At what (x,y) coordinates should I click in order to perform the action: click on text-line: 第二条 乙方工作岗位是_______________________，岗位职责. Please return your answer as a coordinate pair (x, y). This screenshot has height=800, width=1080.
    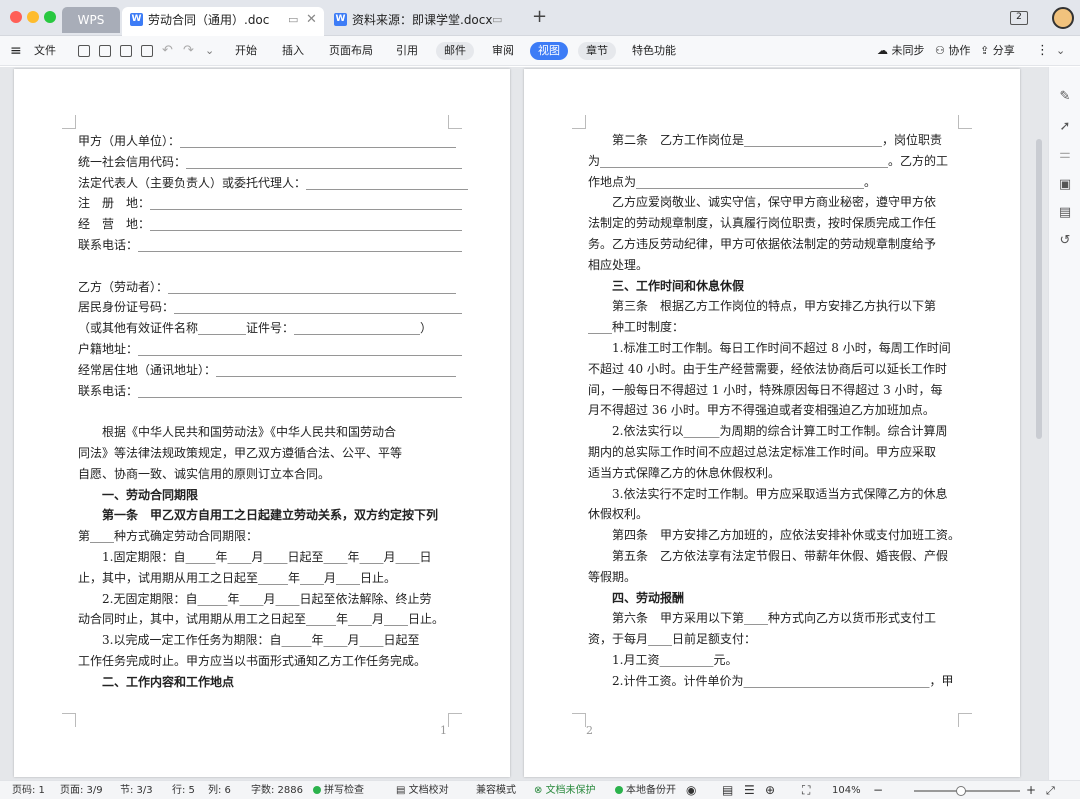
    Looking at the image, I should click on (765, 140).